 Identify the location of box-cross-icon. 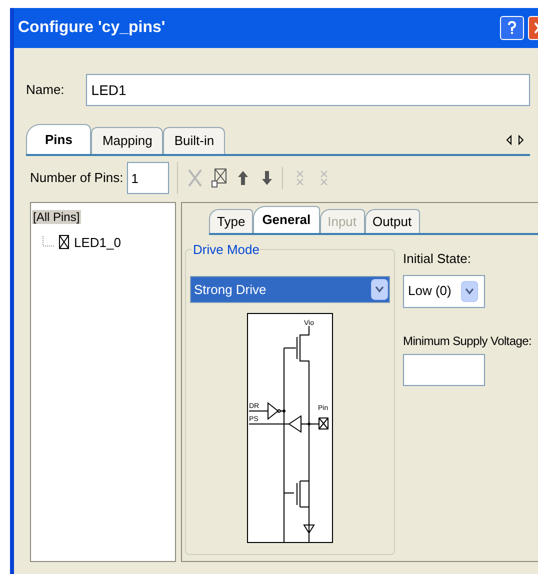
(219, 178).